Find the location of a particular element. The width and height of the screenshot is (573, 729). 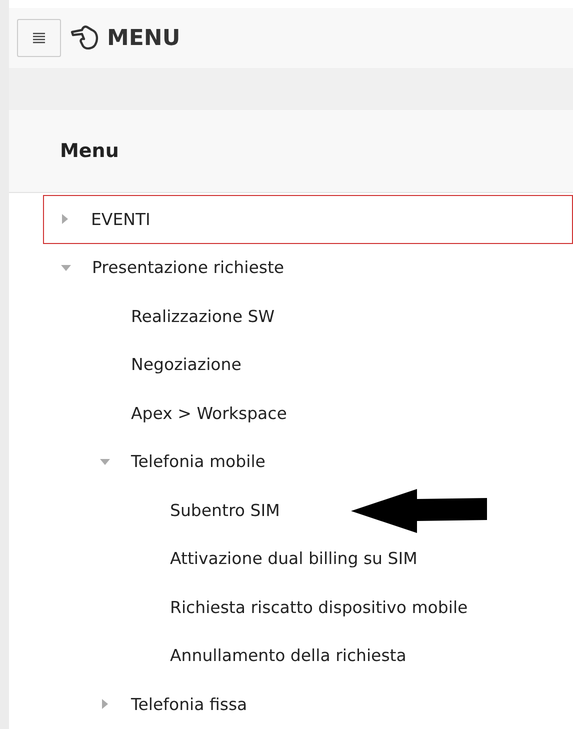

tree-item: Apex > Workspace is located at coordinates (291, 413).